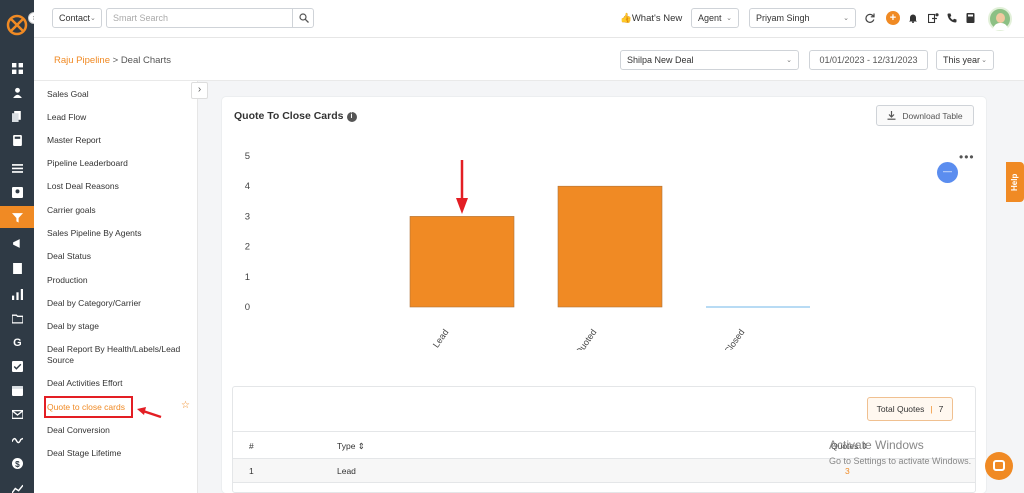 Image resolution: width=1024 pixels, height=493 pixels. What do you see at coordinates (17, 192) in the screenshot?
I see `contact-card-icon` at bounding box center [17, 192].